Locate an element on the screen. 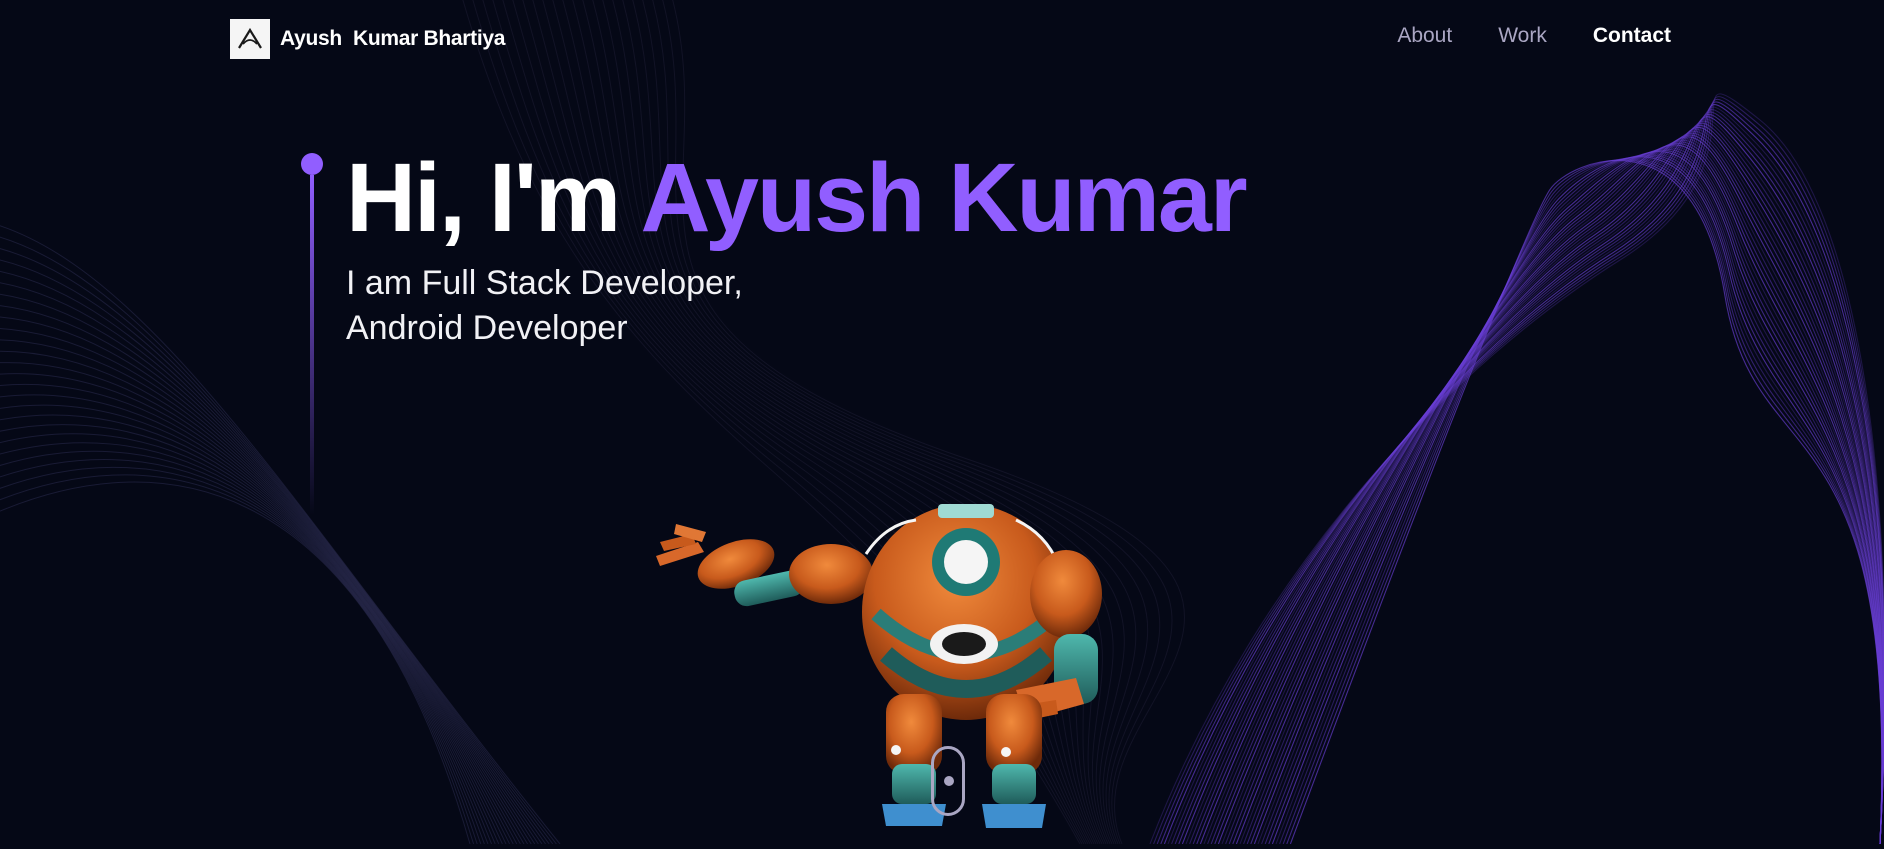 This screenshot has height=849, width=1884. hero-greeting: Hi, I'm is located at coordinates (483, 197).